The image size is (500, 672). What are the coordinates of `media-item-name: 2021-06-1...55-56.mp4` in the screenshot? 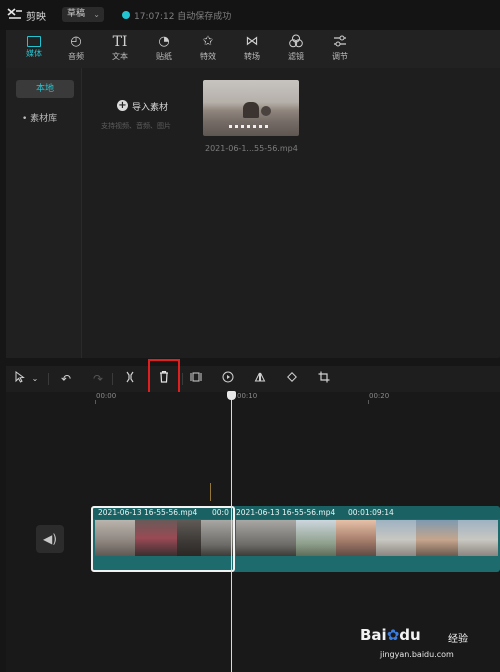 It's located at (251, 148).